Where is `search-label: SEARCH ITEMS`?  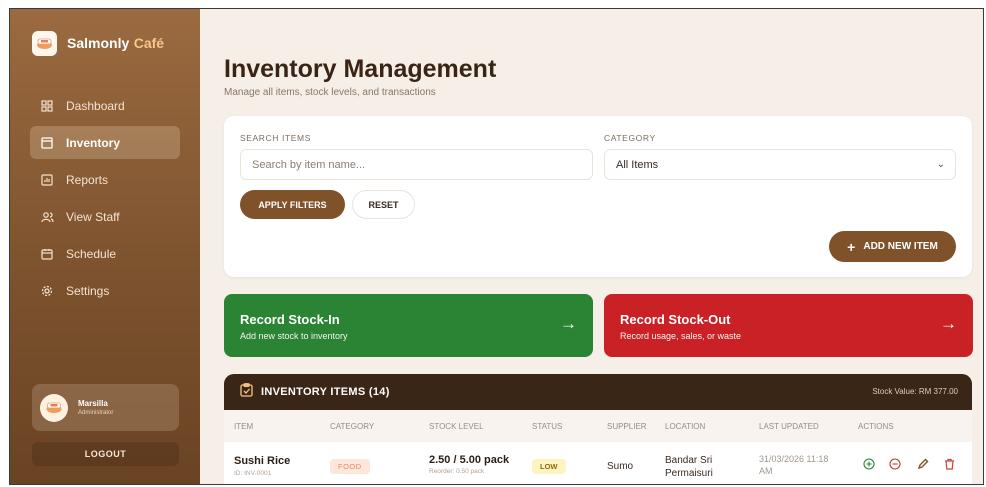 search-label: SEARCH ITEMS is located at coordinates (275, 138).